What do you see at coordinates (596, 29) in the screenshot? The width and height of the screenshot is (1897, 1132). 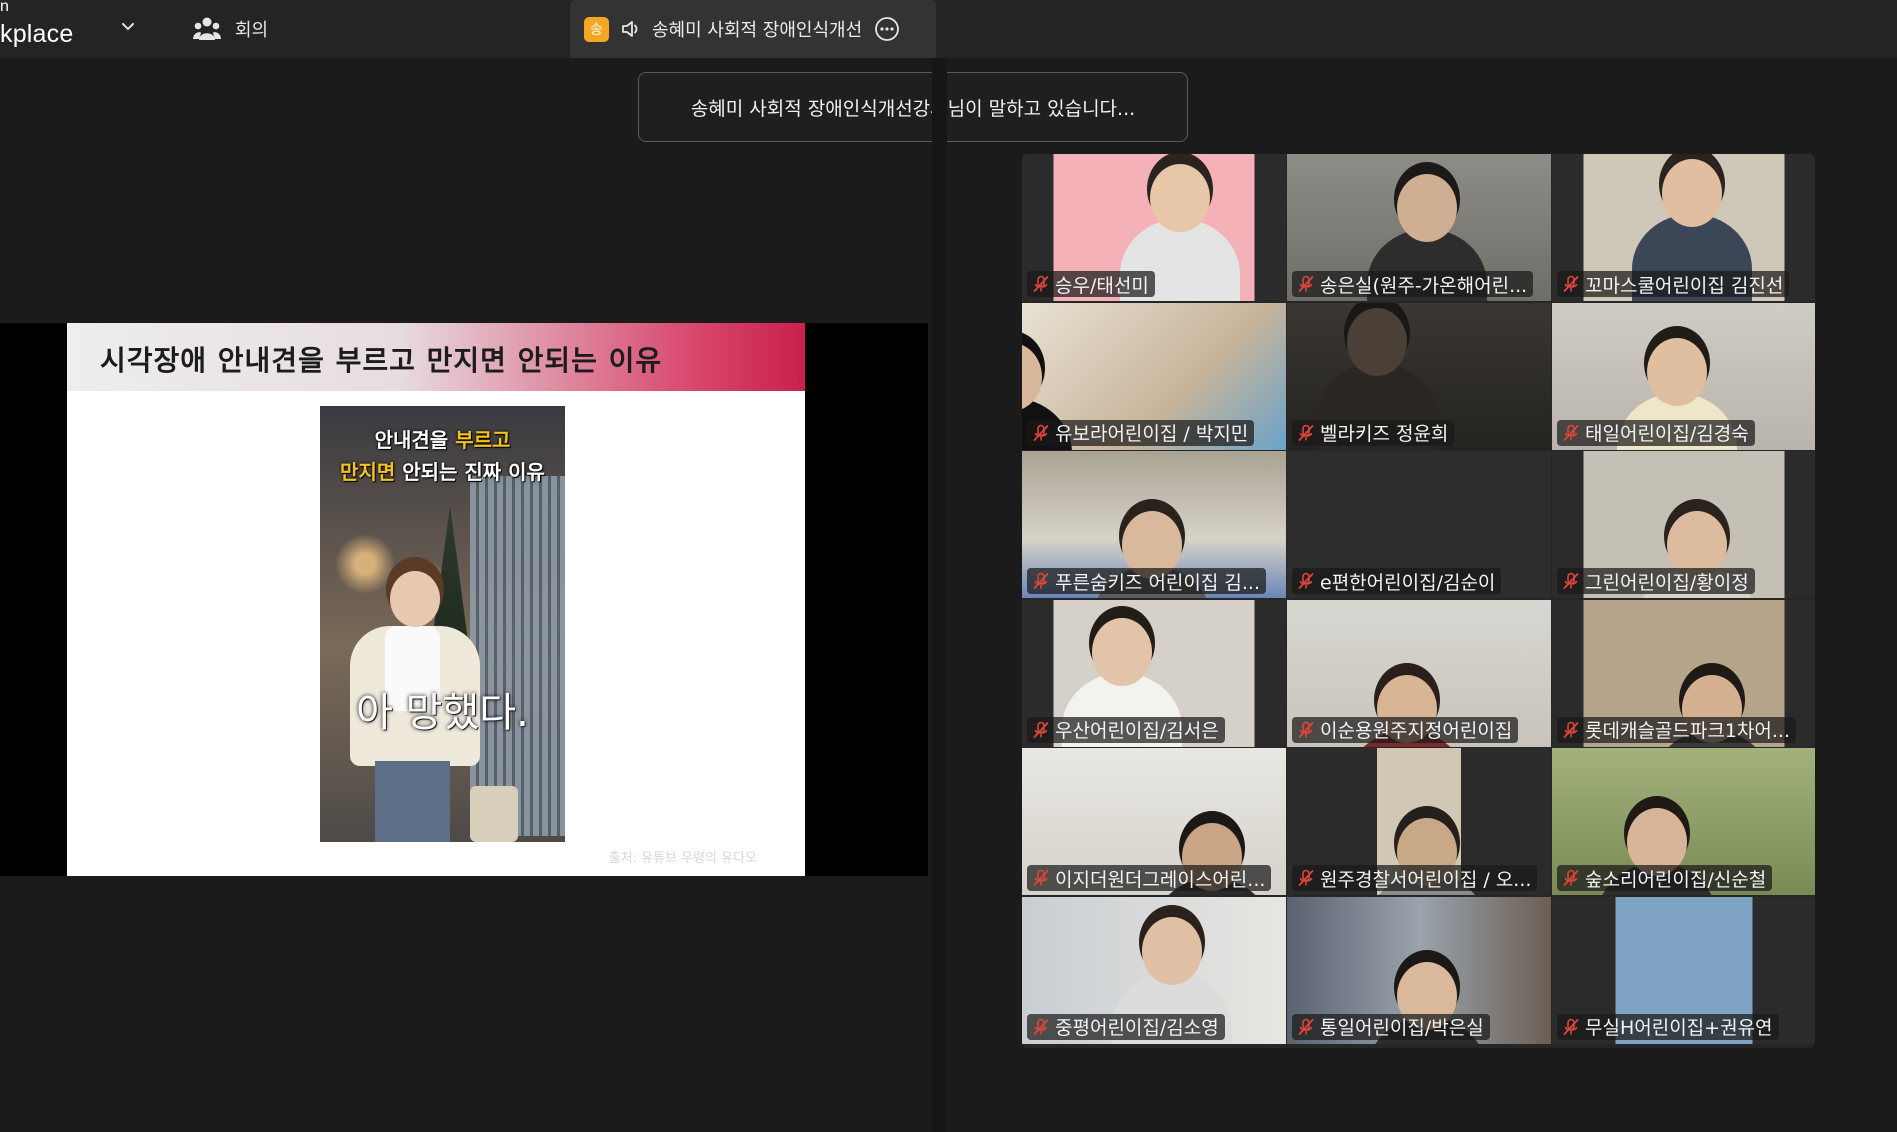 I see `speaker-avatar-badge: 송` at bounding box center [596, 29].